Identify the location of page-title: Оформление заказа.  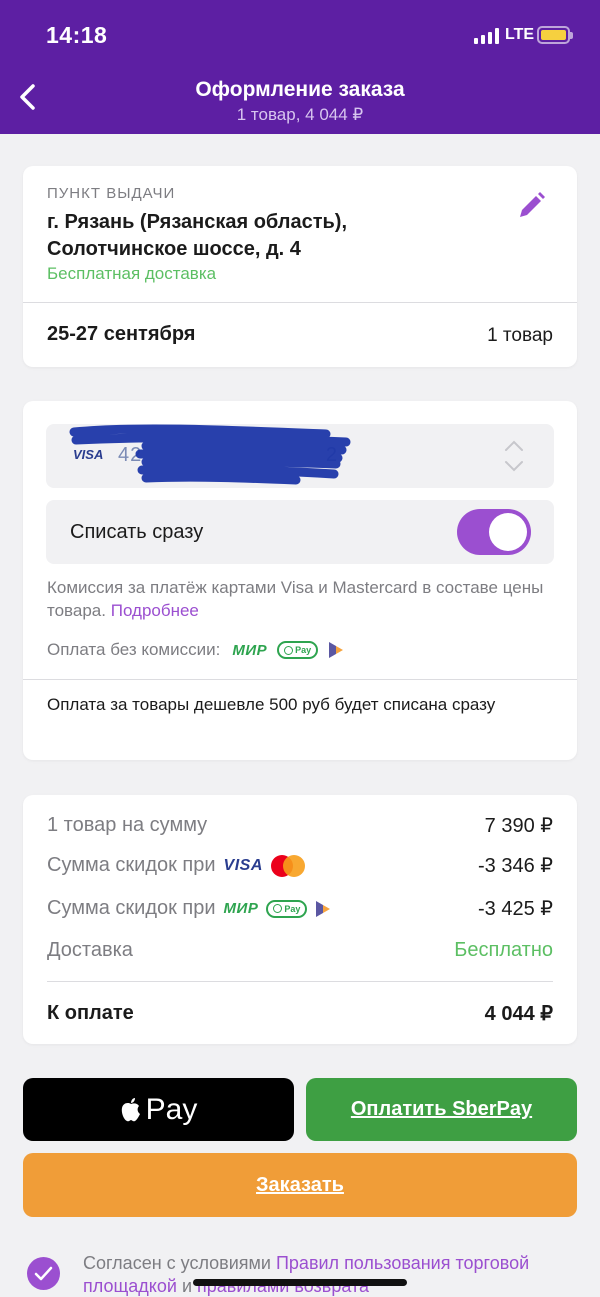
(300, 89).